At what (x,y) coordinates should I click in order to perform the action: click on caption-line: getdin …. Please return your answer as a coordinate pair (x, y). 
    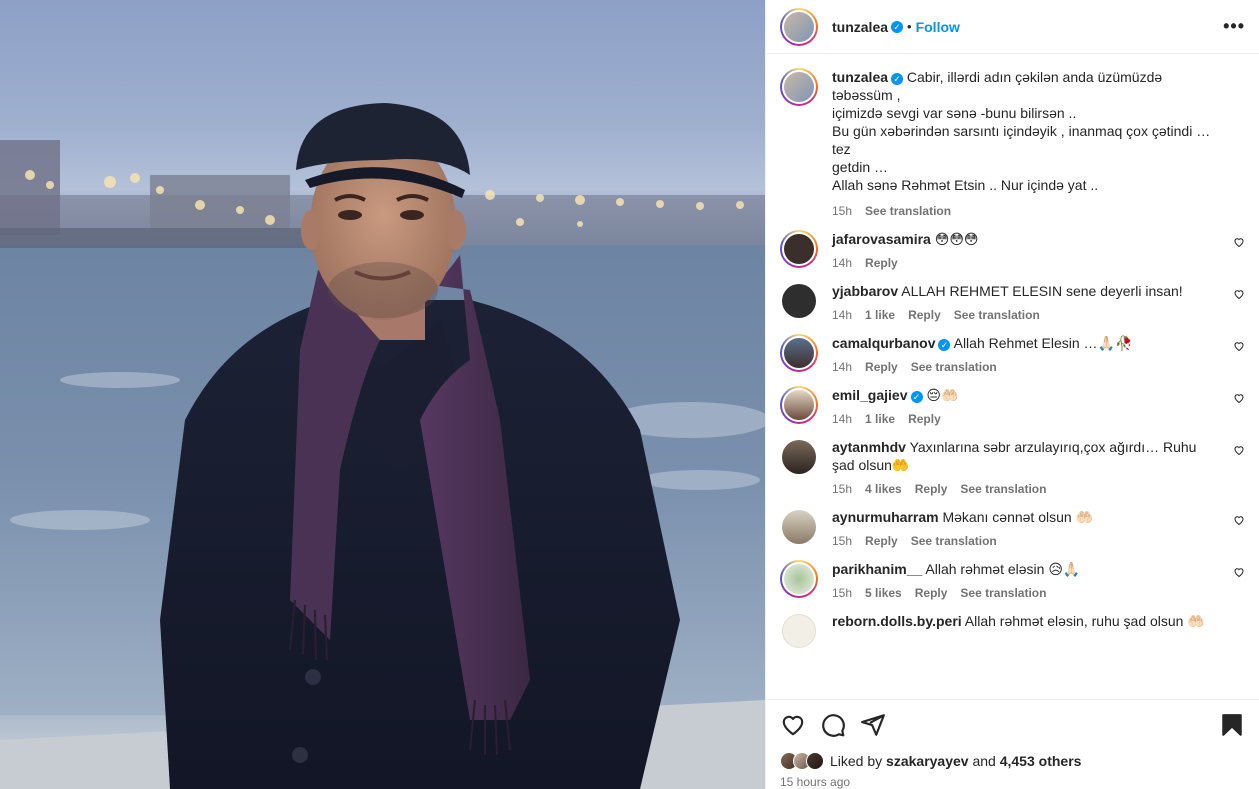
    Looking at the image, I should click on (860, 167).